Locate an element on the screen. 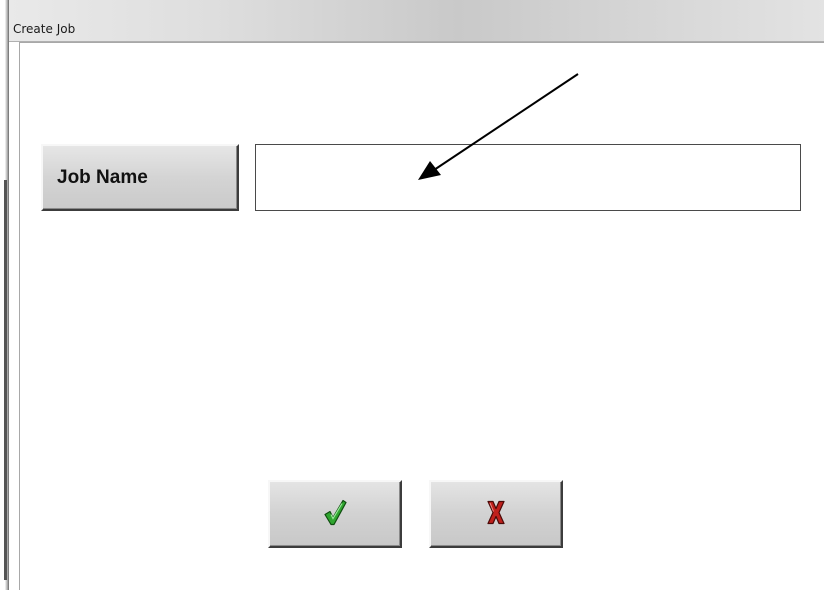  red-x-icon is located at coordinates (496, 514).